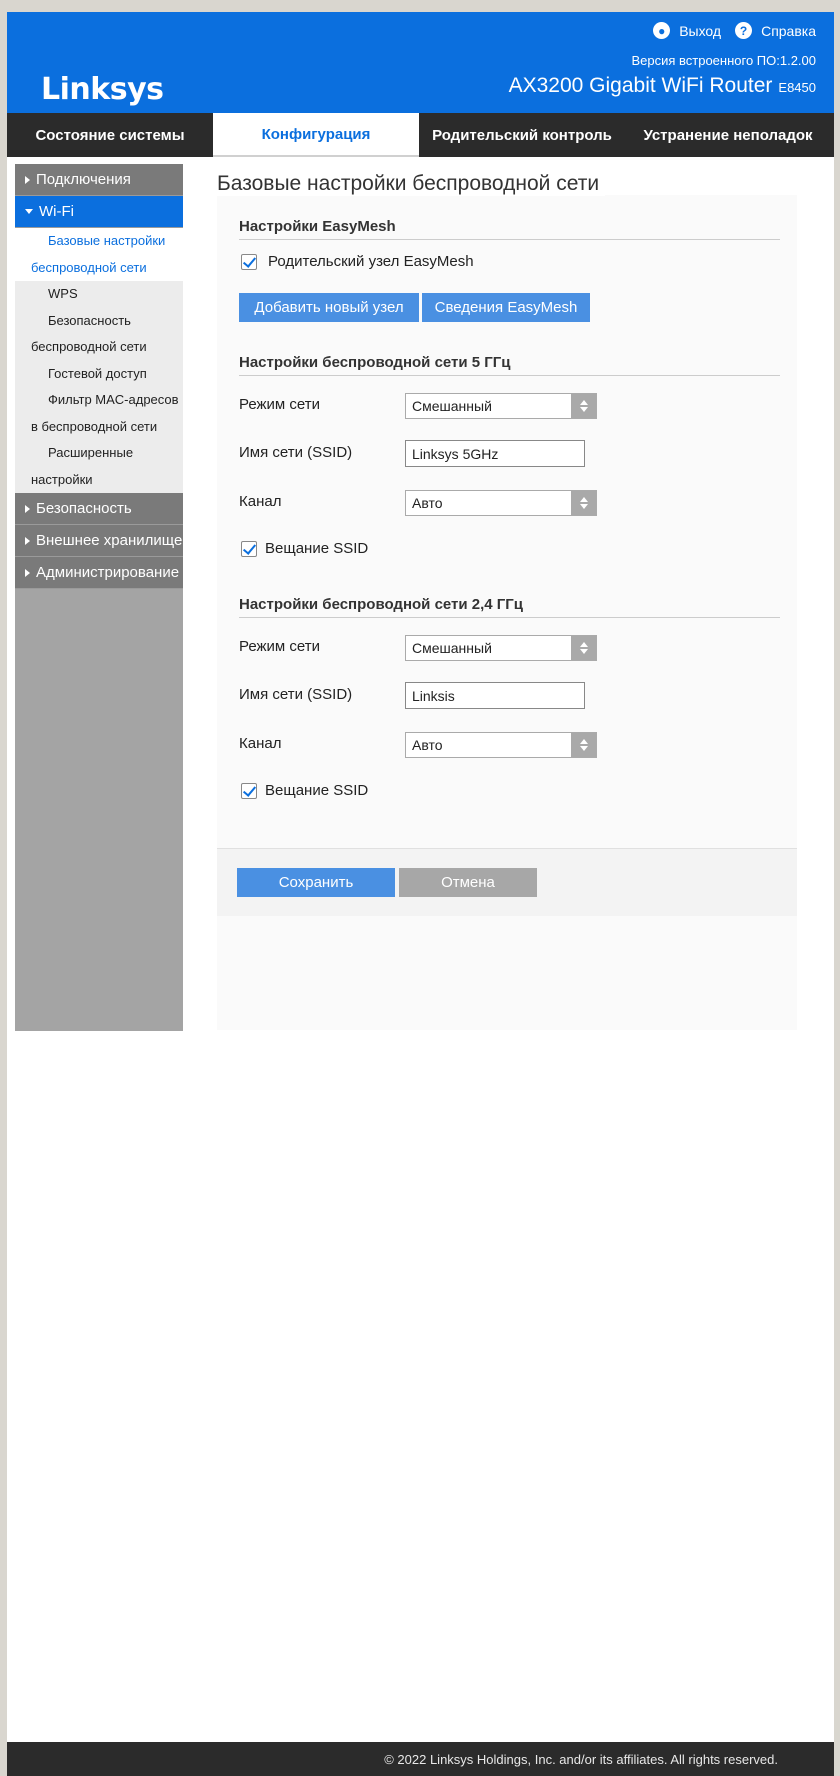 This screenshot has height=1776, width=840. I want to click on logout-link: ● Выход, so click(687, 30).